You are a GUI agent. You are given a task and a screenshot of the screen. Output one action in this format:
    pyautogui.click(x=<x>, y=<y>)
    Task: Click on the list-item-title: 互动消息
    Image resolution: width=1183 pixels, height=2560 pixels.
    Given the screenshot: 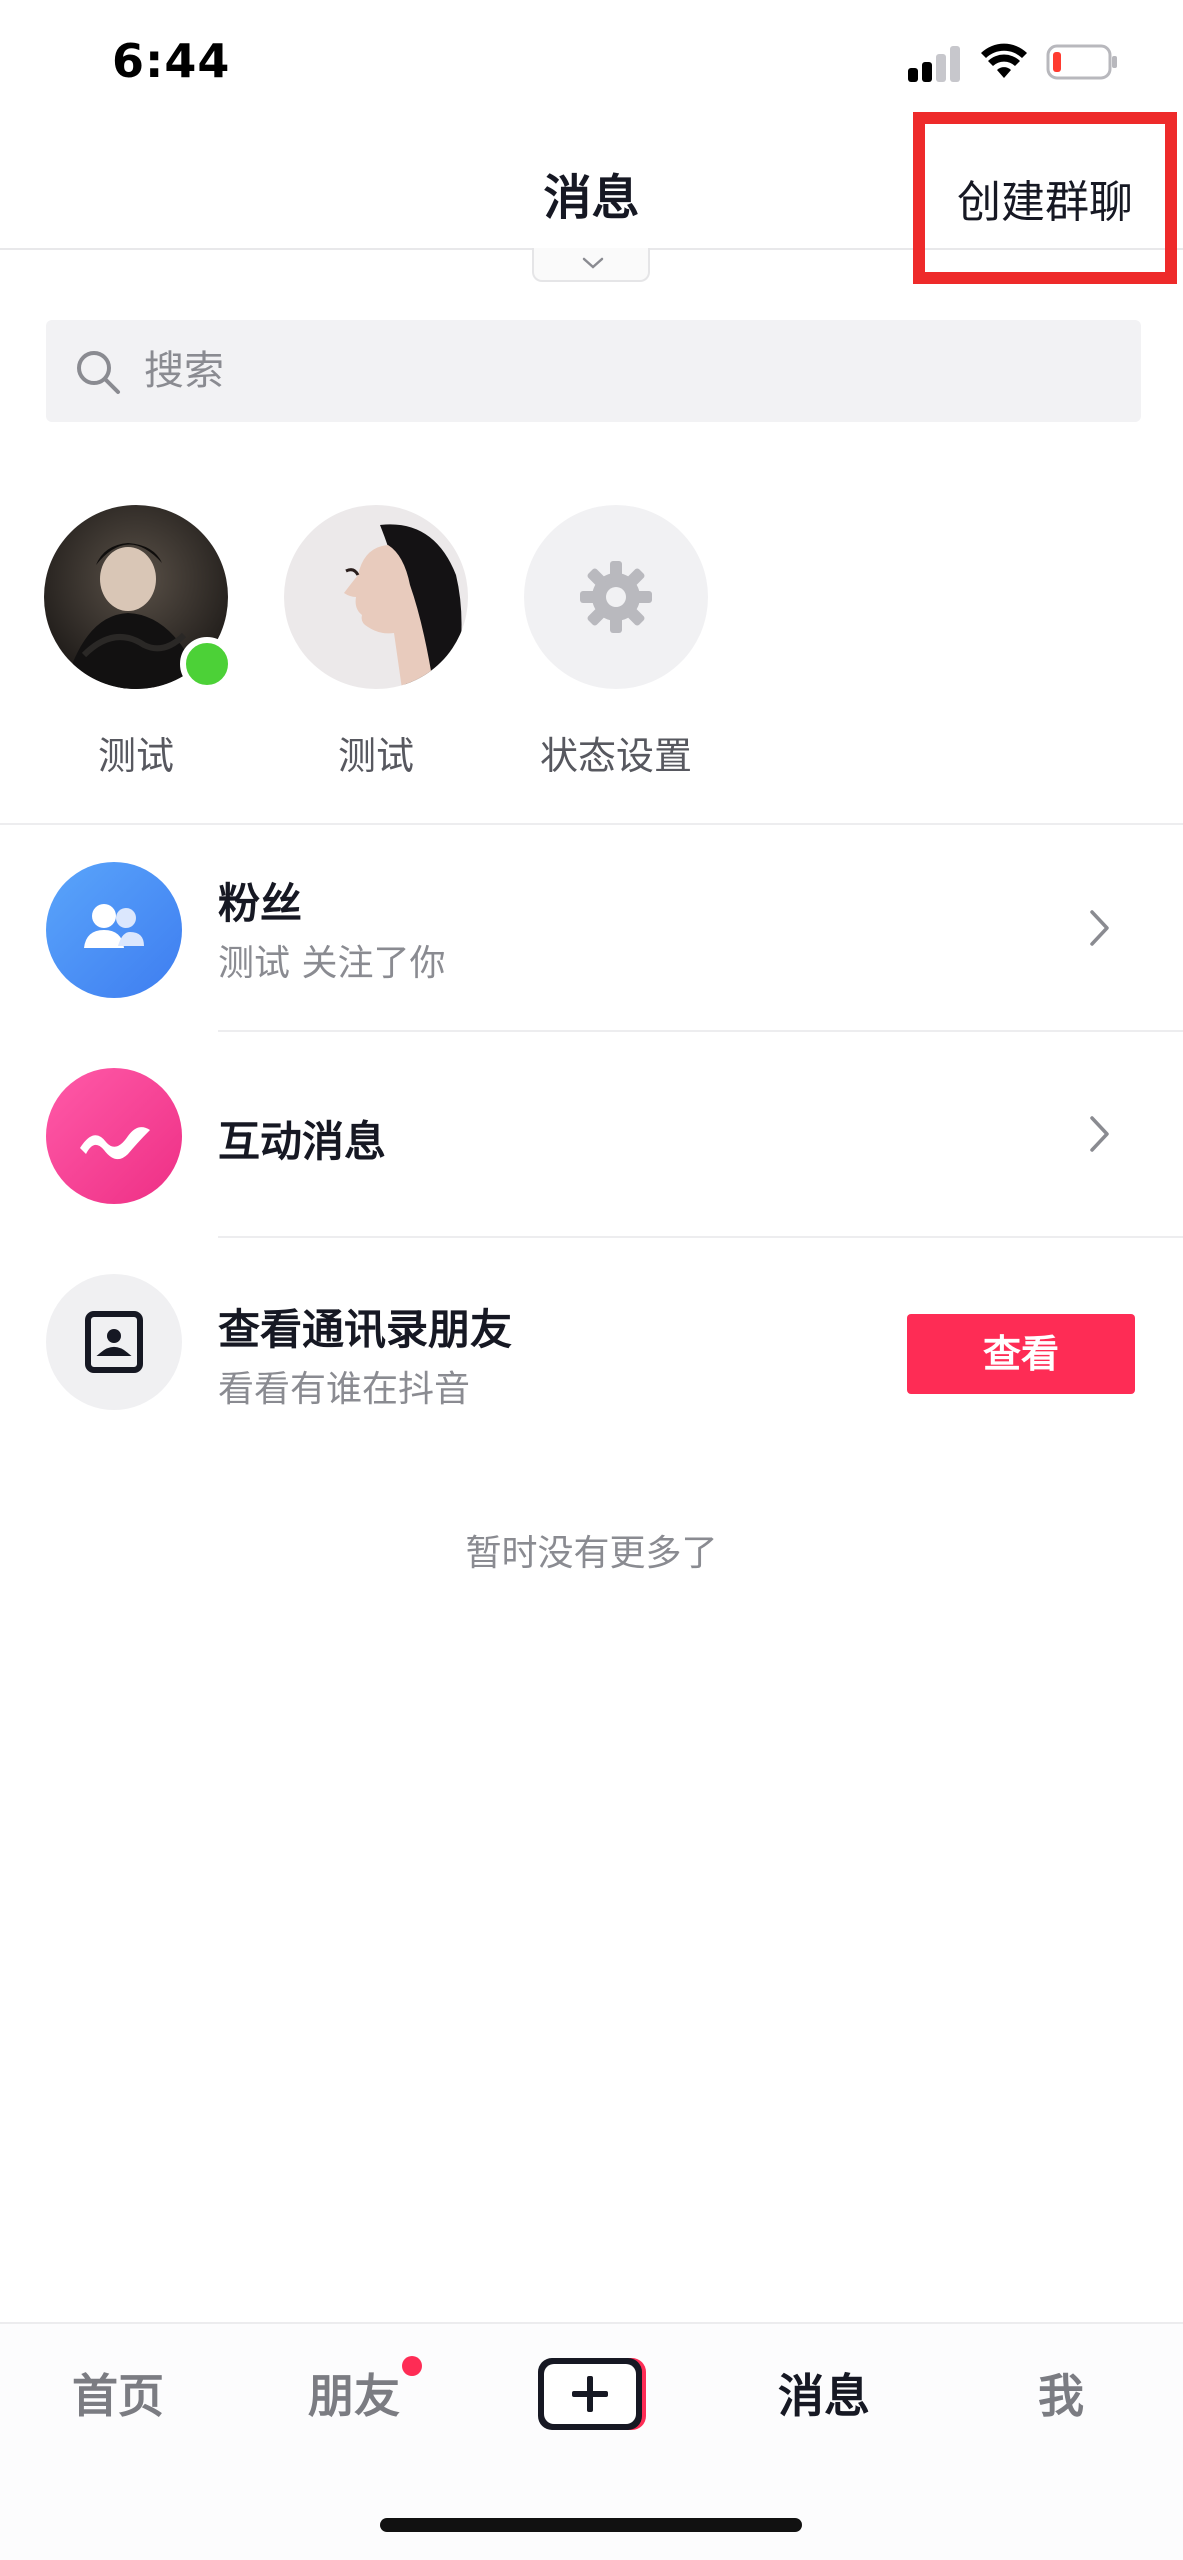 What is the action you would take?
    pyautogui.click(x=302, y=1141)
    